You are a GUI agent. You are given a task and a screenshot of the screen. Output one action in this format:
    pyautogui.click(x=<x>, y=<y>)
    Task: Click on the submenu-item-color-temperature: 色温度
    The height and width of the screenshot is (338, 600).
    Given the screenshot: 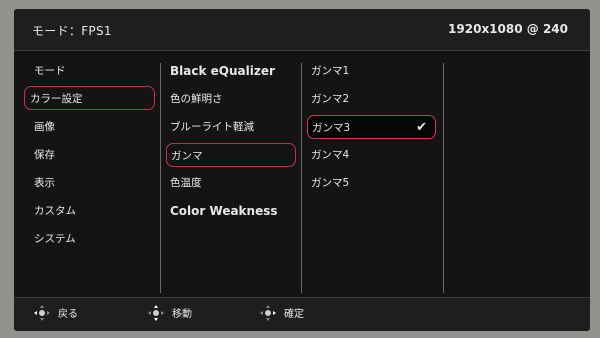 What is the action you would take?
    pyautogui.click(x=232, y=183)
    